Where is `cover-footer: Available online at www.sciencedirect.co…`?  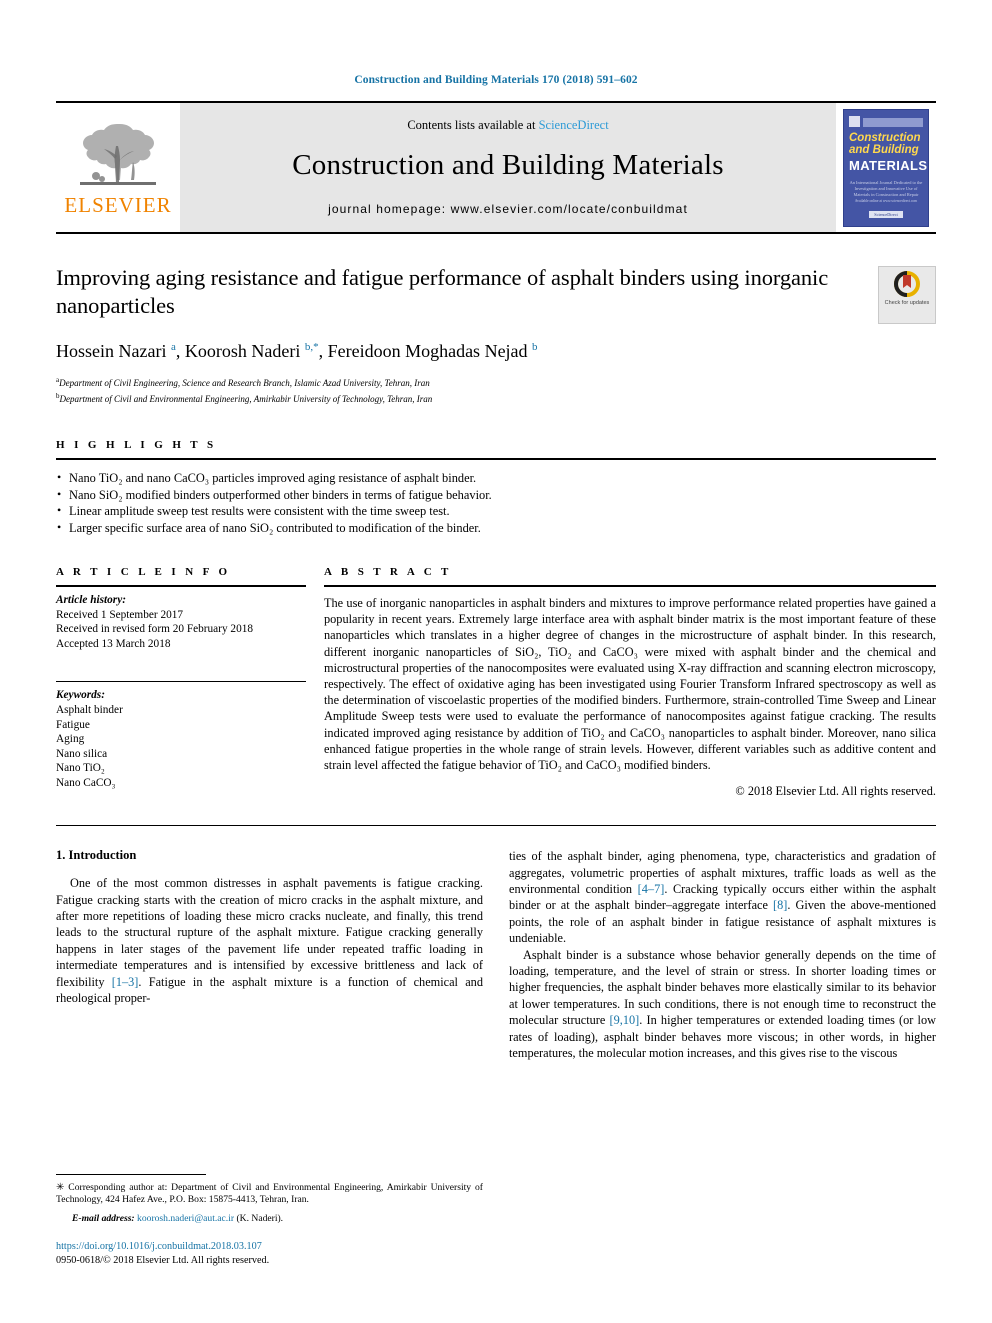 cover-footer: Available online at www.sciencedirect.co… is located at coordinates (886, 210).